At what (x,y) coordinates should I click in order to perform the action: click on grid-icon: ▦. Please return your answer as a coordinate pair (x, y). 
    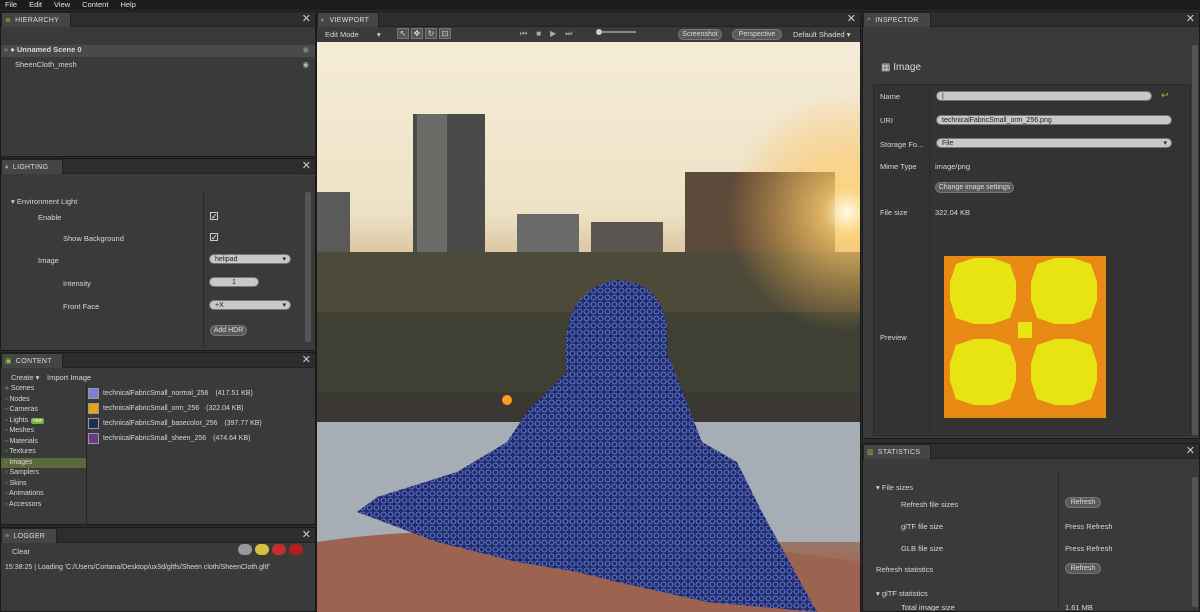
    Looking at the image, I should click on (886, 67).